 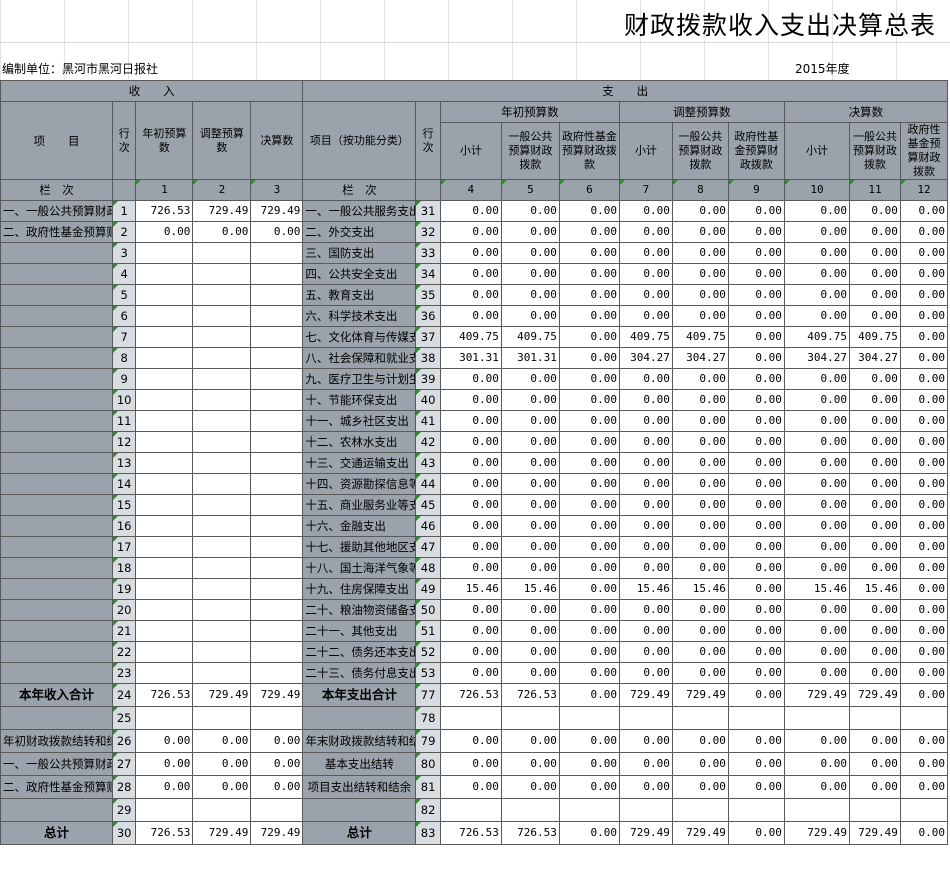 What do you see at coordinates (124, 652) in the screenshot?
I see `row-number: 22` at bounding box center [124, 652].